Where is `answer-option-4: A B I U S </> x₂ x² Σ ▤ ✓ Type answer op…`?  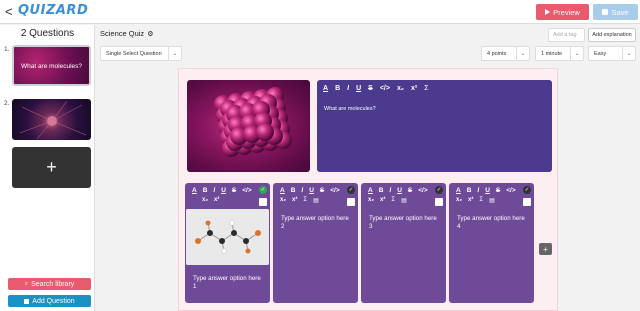
answer-option-4: A B I U S </> x₂ x² Σ ▤ ✓ Type answer op… is located at coordinates (491, 243).